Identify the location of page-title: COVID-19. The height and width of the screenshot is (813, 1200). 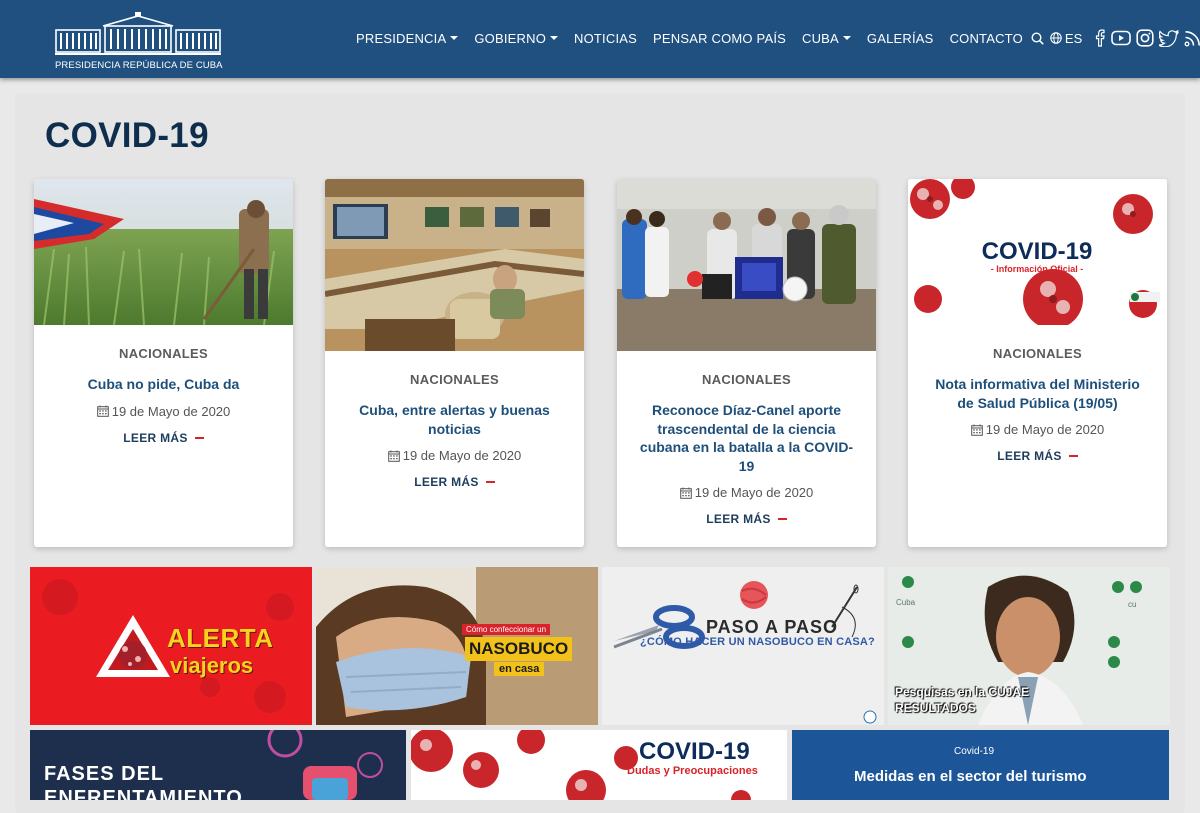
(127, 135).